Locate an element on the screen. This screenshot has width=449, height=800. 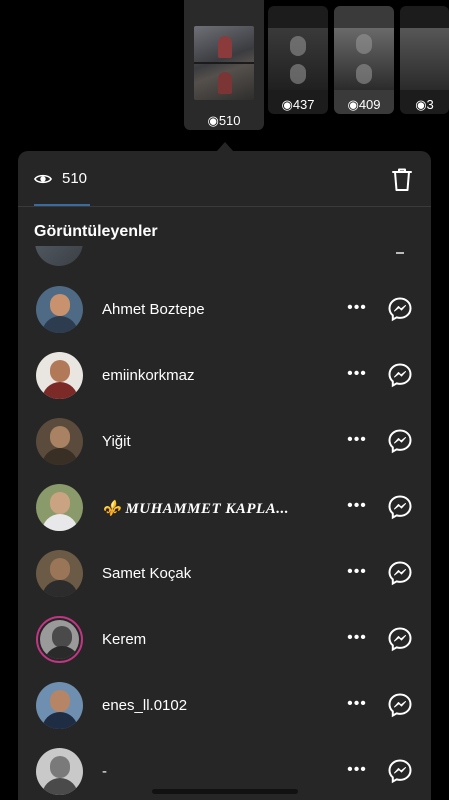
story-thumbnail: ◉3 is located at coordinates (424, 60).